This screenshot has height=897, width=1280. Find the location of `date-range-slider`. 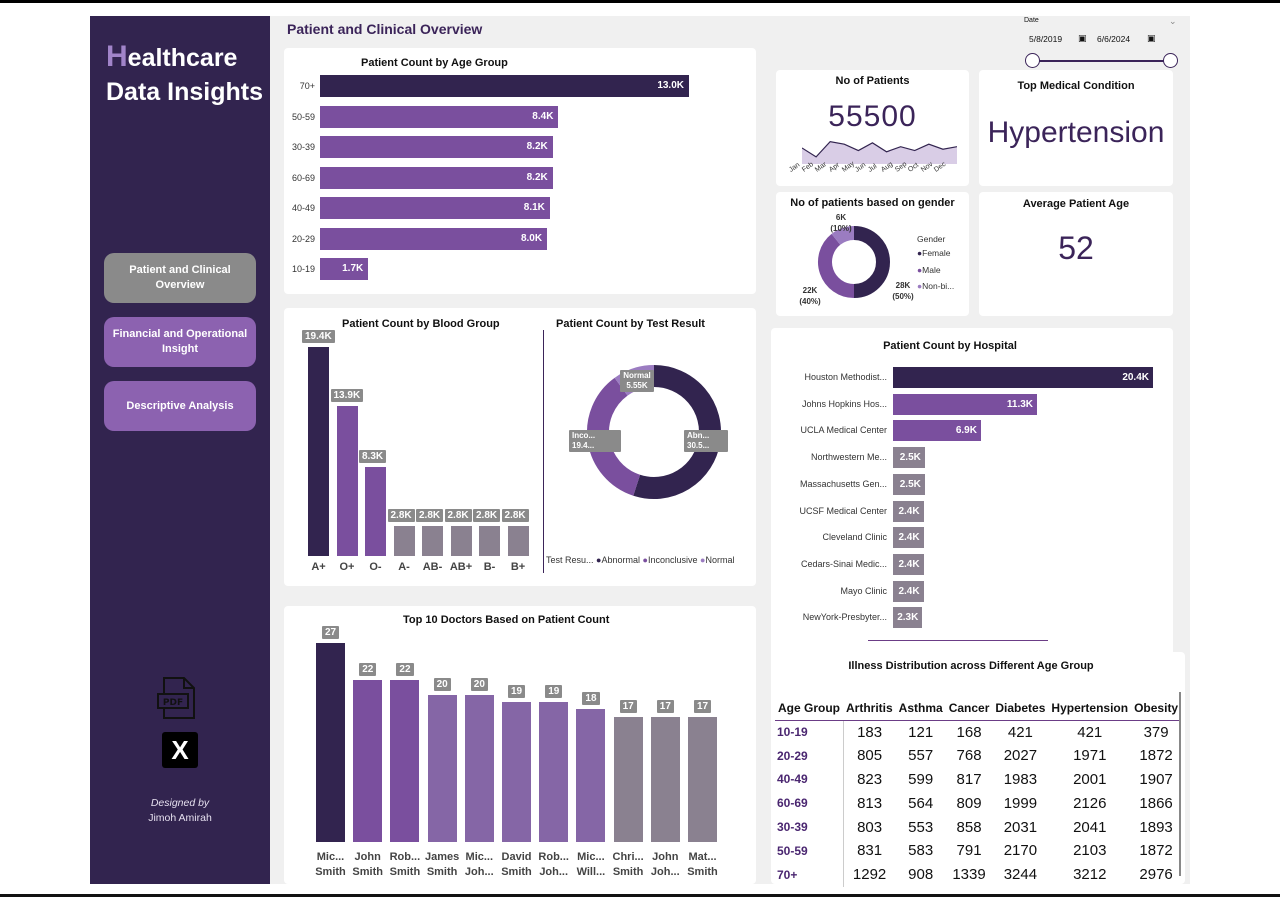

date-range-slider is located at coordinates (1102, 61).